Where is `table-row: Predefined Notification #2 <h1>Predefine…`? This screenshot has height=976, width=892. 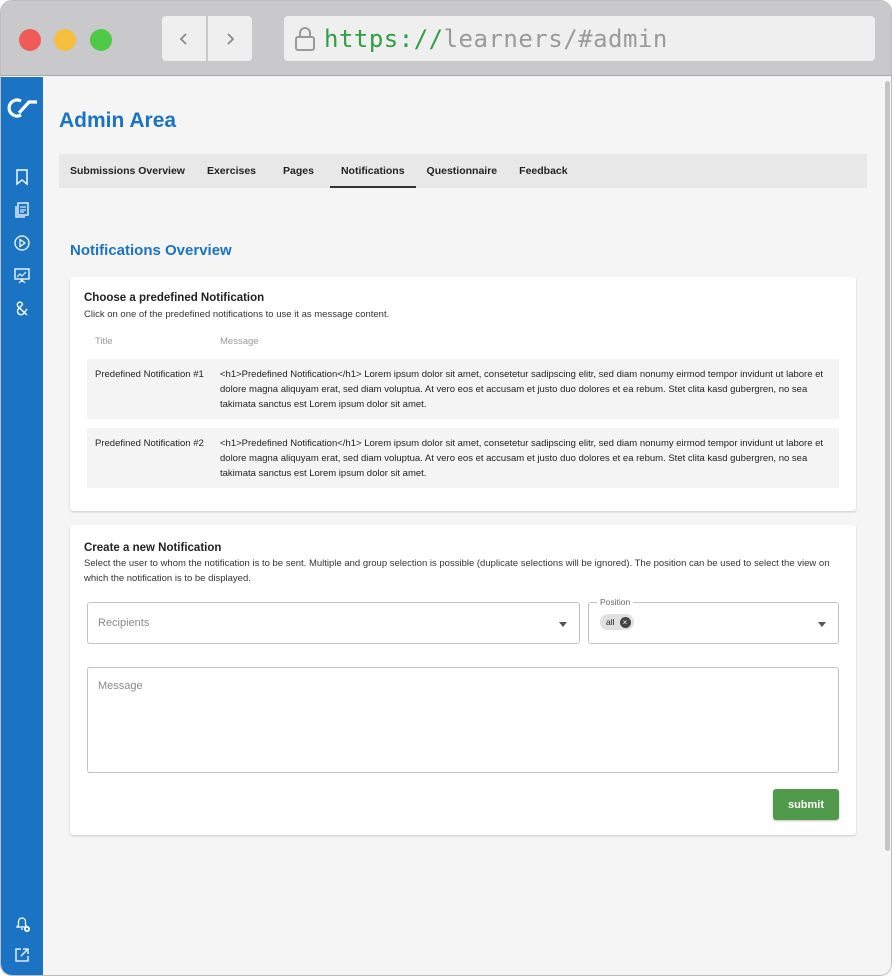
table-row: Predefined Notification #2 <h1>Predefine… is located at coordinates (463, 458).